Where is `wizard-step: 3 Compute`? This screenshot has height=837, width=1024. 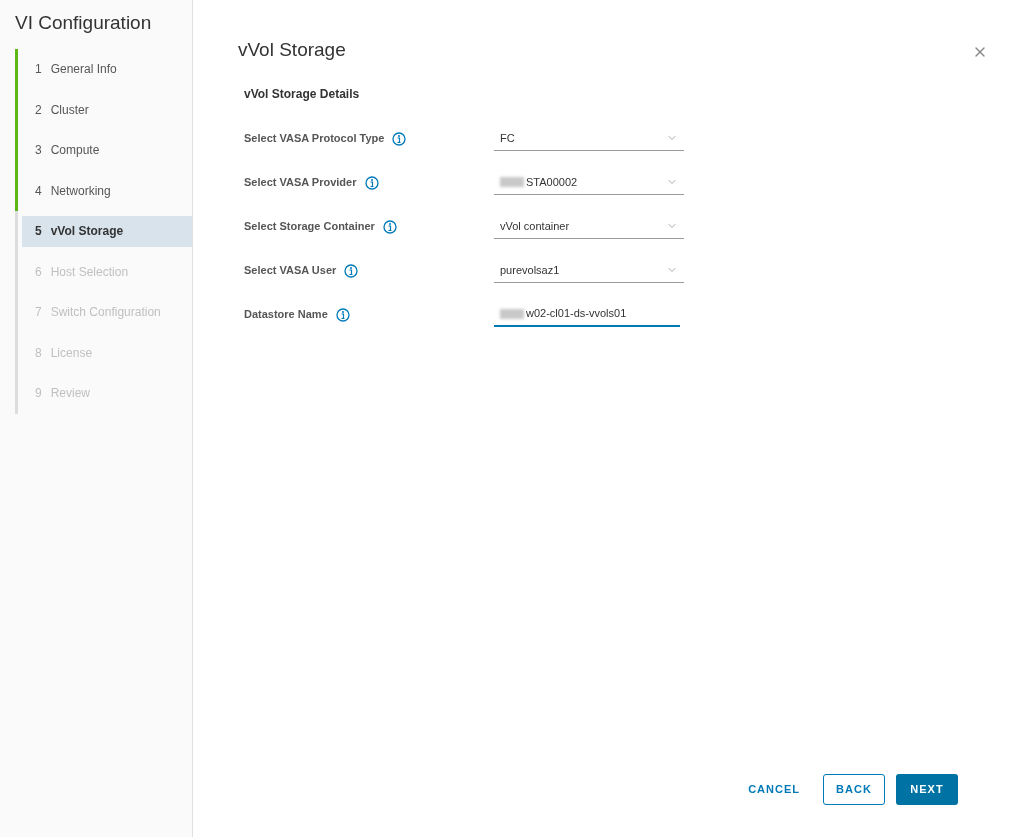
wizard-step: 3 Compute is located at coordinates (107, 150).